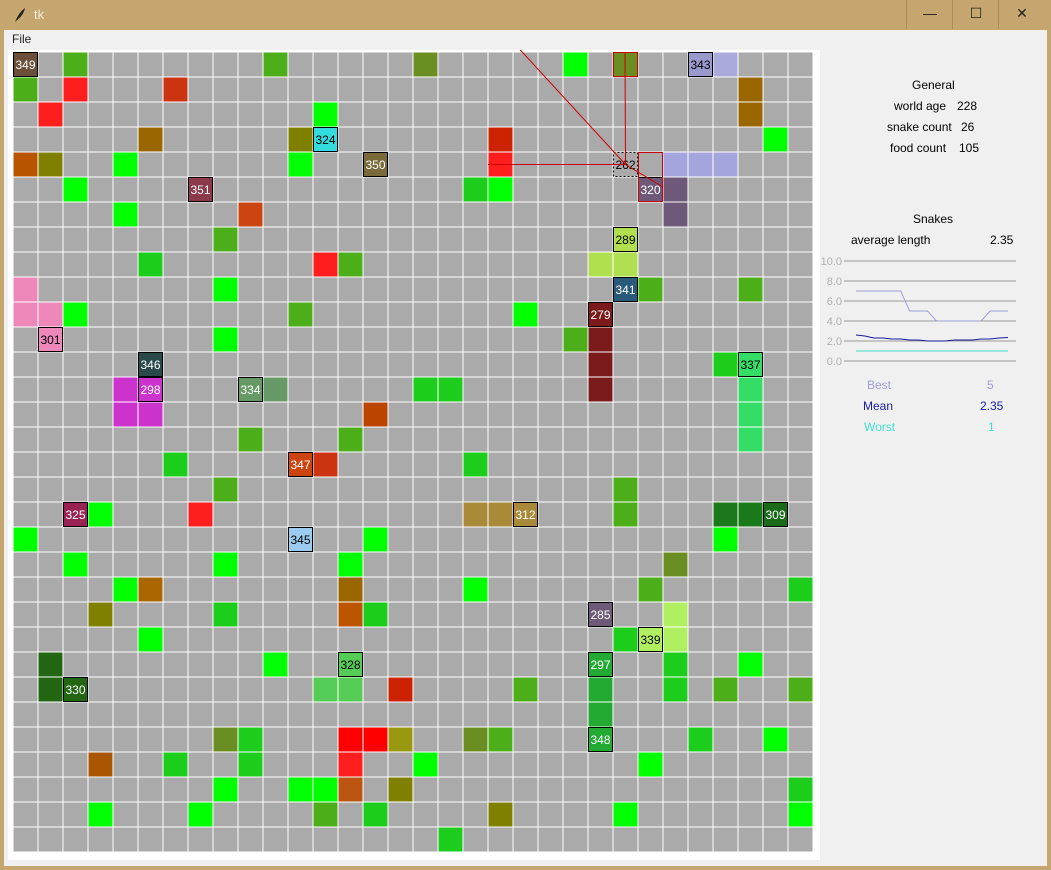 This screenshot has height=870, width=1051. I want to click on legend-best-label: Best, so click(879, 385).